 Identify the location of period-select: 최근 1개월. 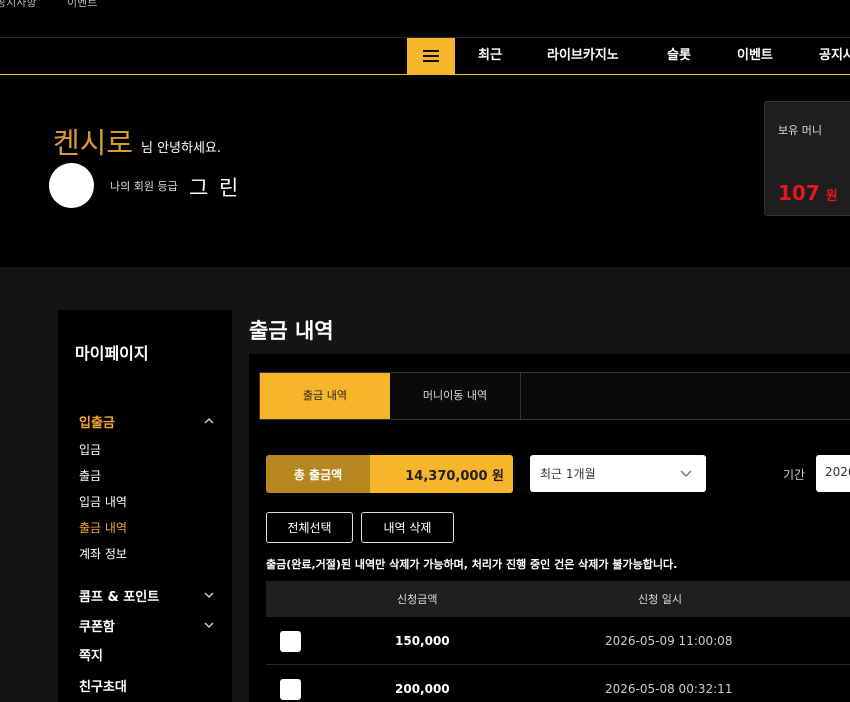
(618, 473).